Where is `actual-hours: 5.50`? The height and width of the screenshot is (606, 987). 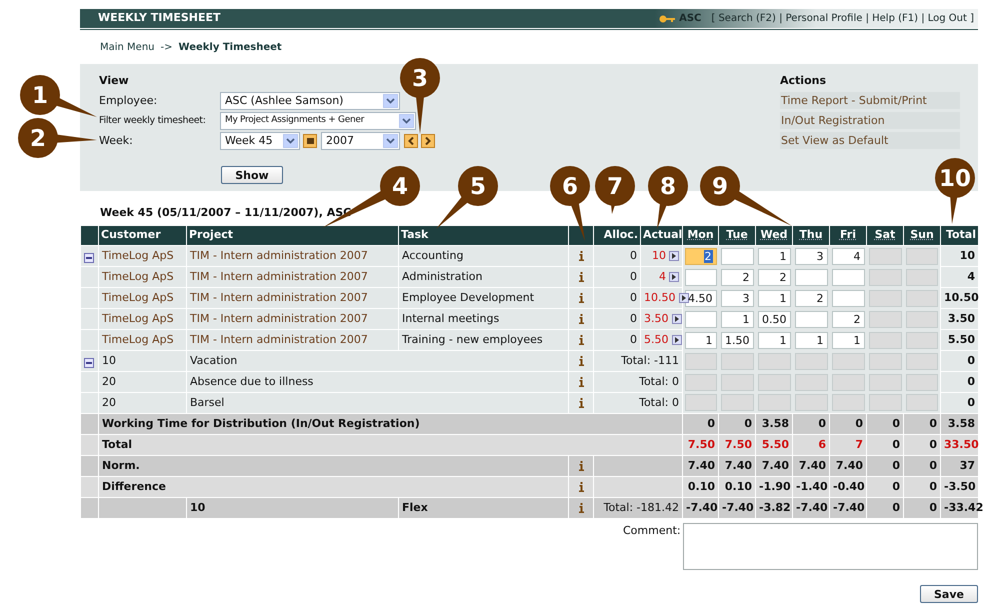 actual-hours: 5.50 is located at coordinates (656, 340).